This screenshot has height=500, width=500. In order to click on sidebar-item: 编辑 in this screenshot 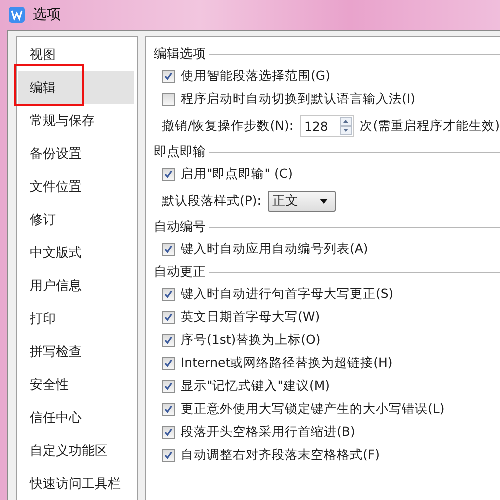, I will do `click(76, 87)`.